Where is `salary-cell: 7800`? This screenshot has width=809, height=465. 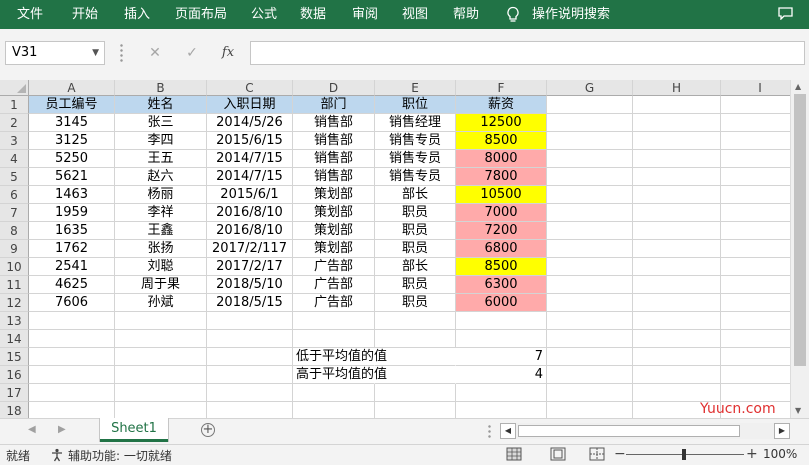
salary-cell: 7800 is located at coordinates (501, 177).